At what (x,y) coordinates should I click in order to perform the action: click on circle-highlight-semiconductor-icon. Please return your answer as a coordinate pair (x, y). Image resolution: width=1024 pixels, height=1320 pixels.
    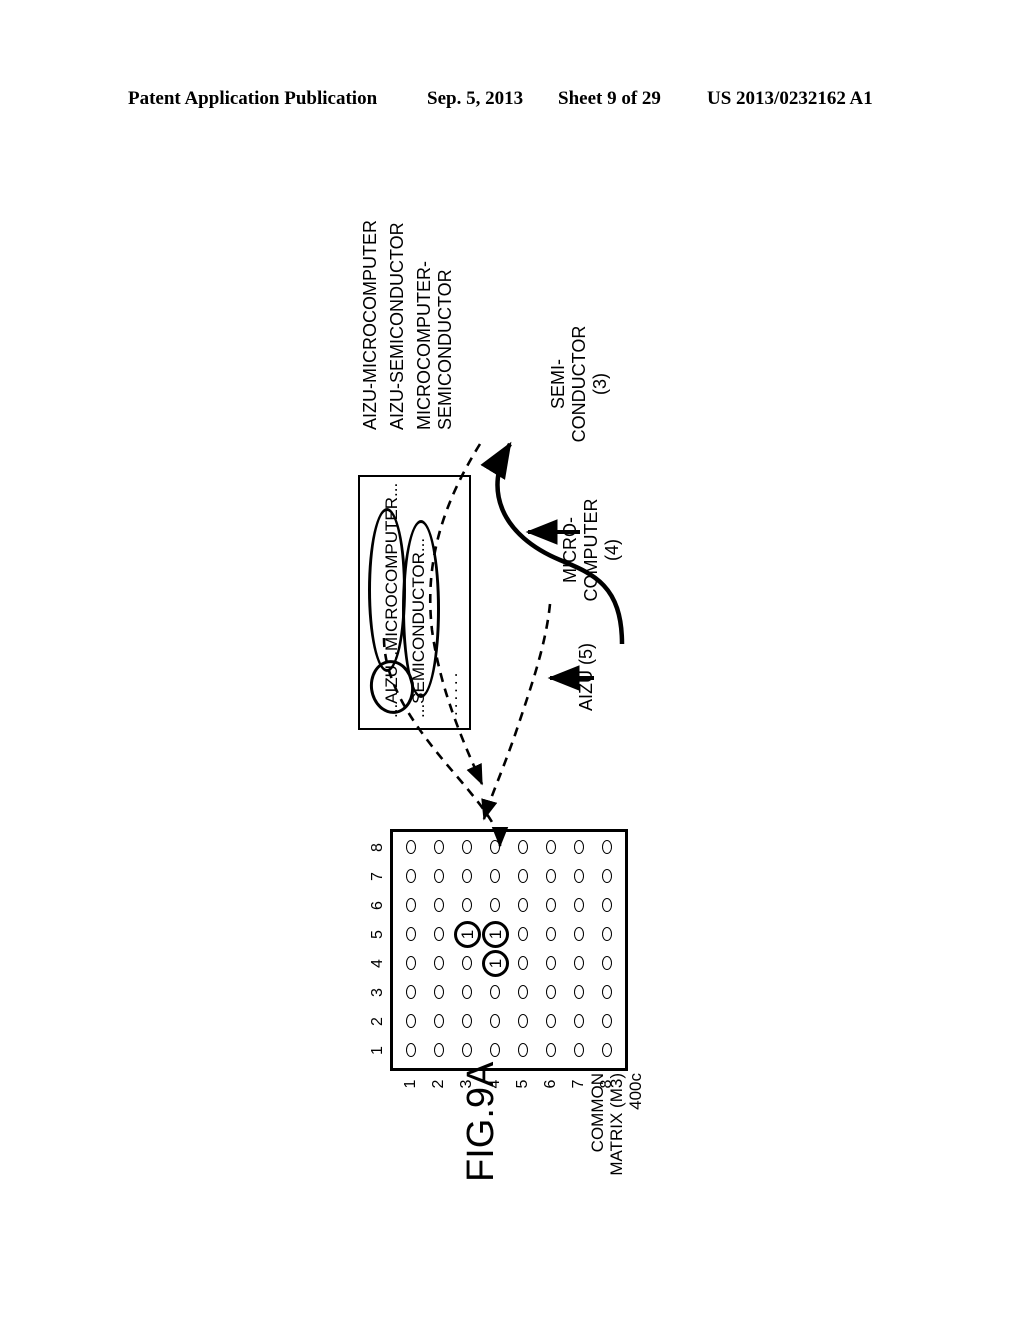
    Looking at the image, I should click on (421, 609).